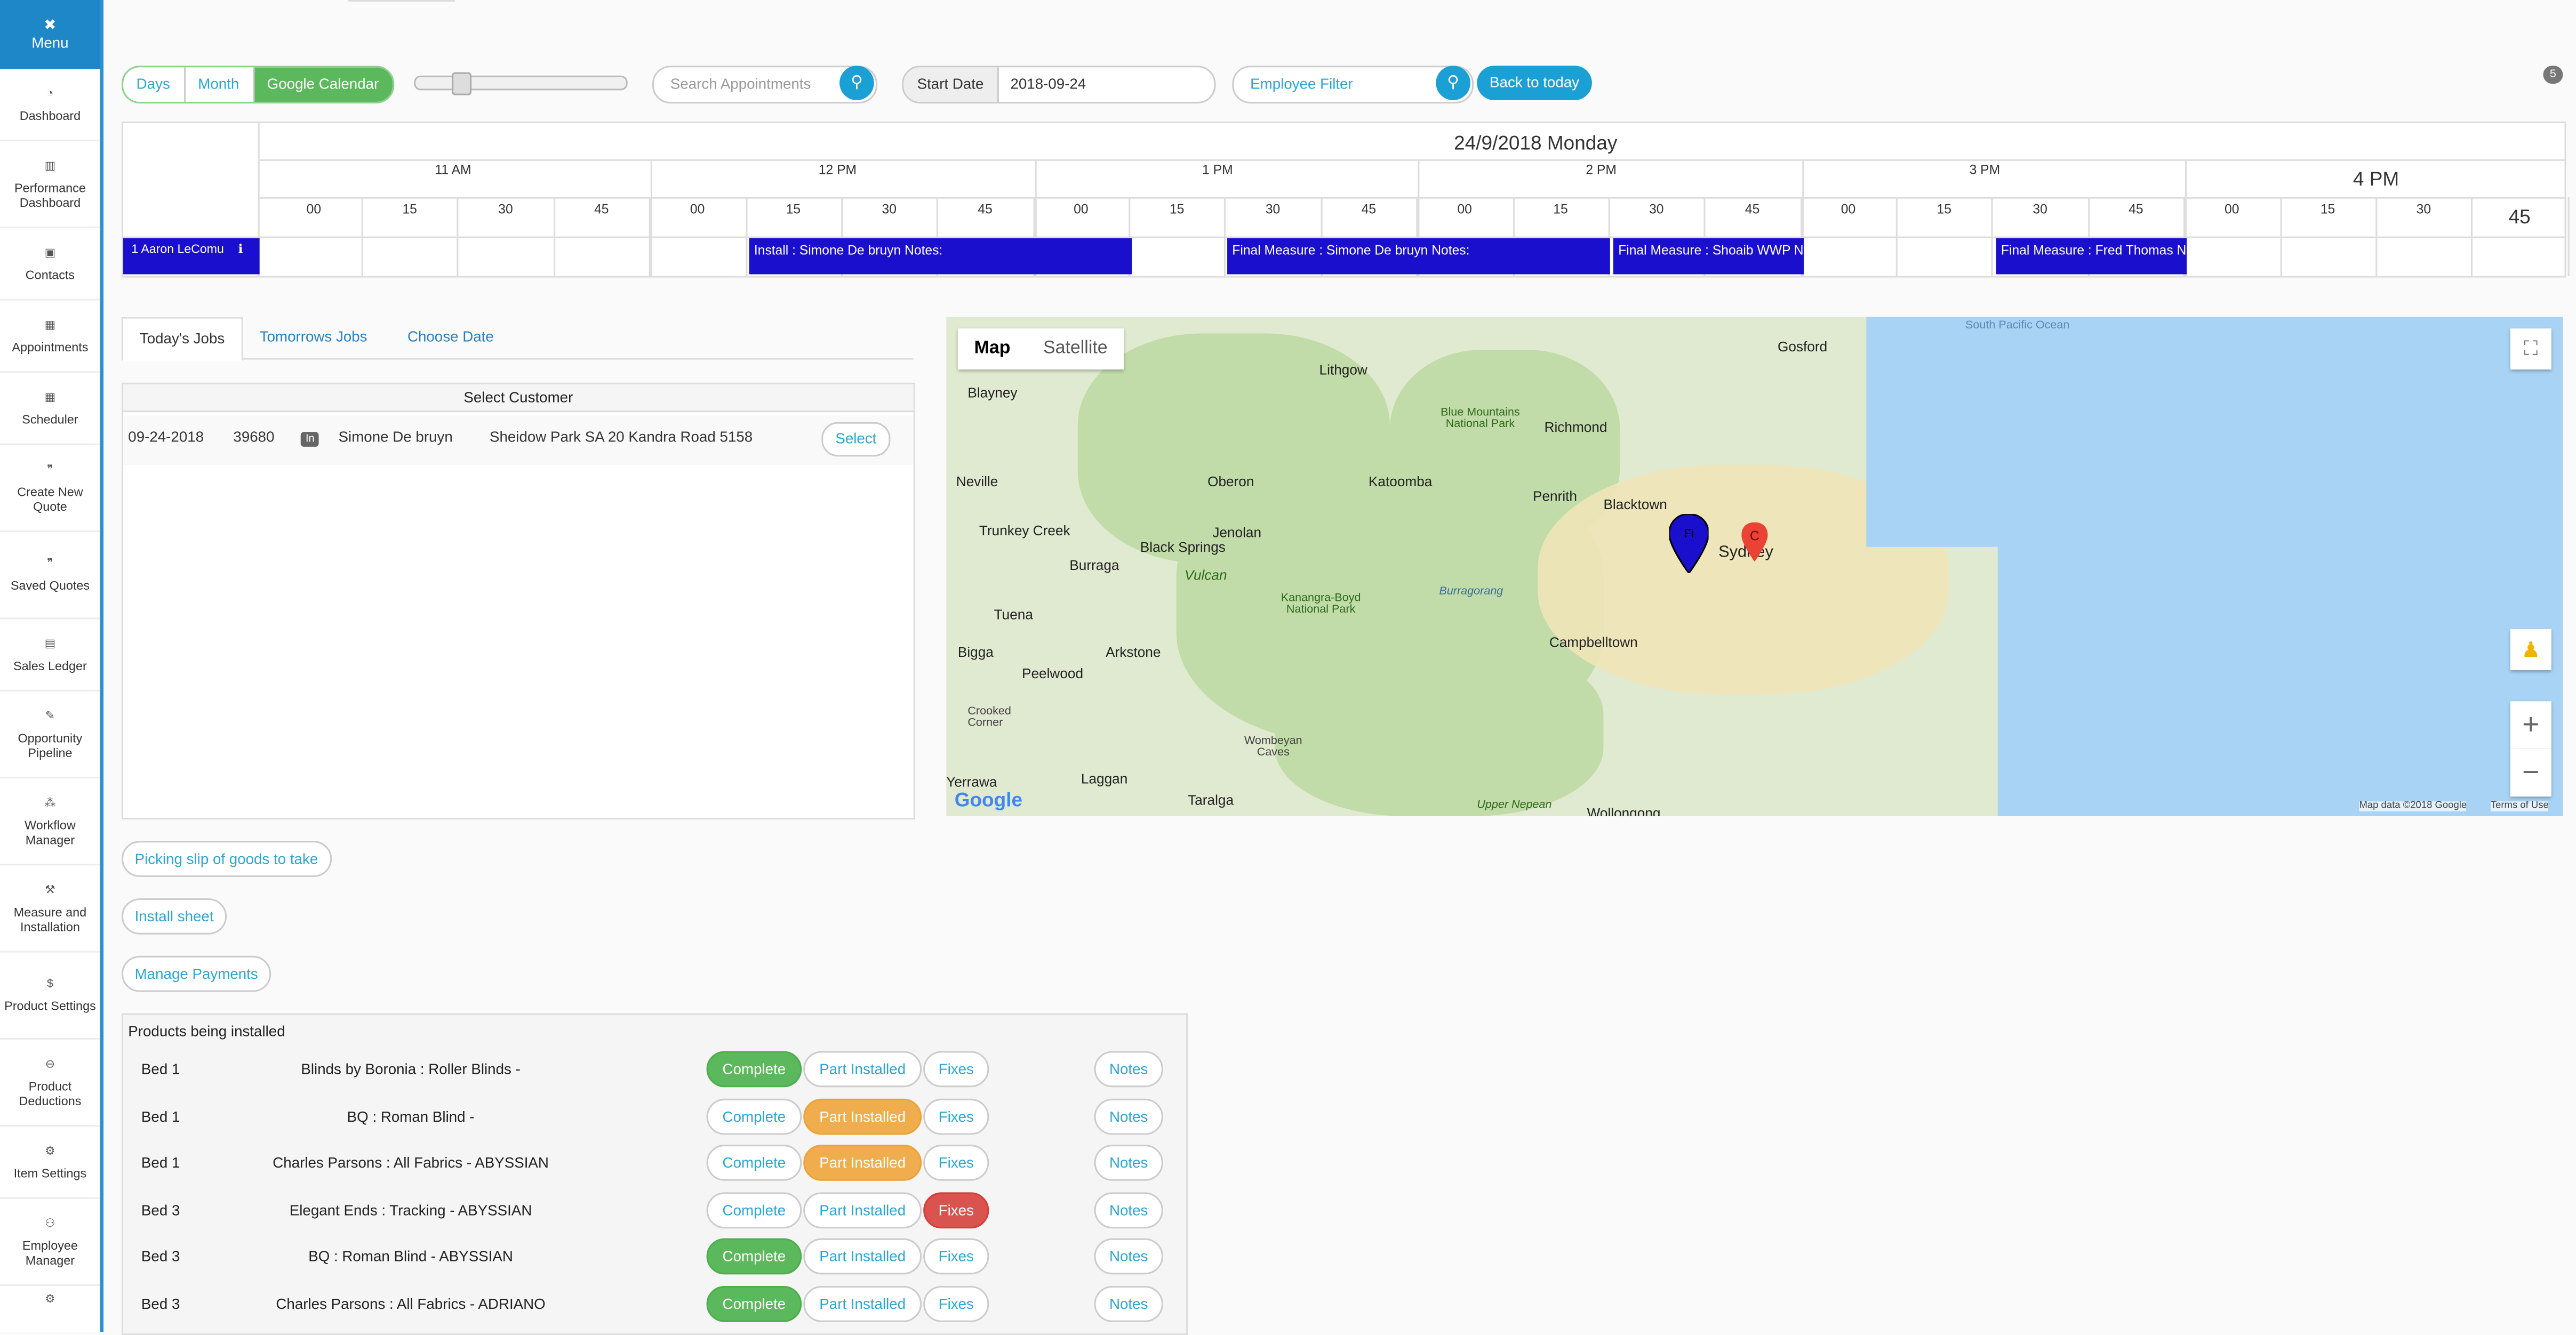 The image size is (2576, 1335). I want to click on view-month-button: Month, so click(219, 84).